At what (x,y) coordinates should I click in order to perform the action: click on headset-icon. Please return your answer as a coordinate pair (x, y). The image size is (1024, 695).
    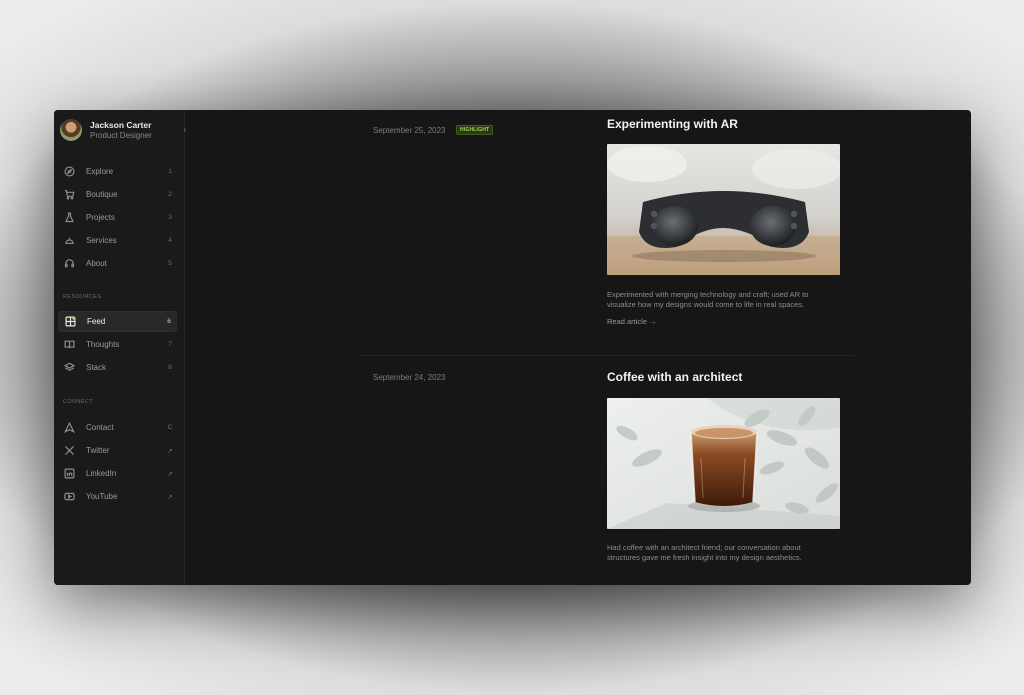
    Looking at the image, I should click on (69, 264).